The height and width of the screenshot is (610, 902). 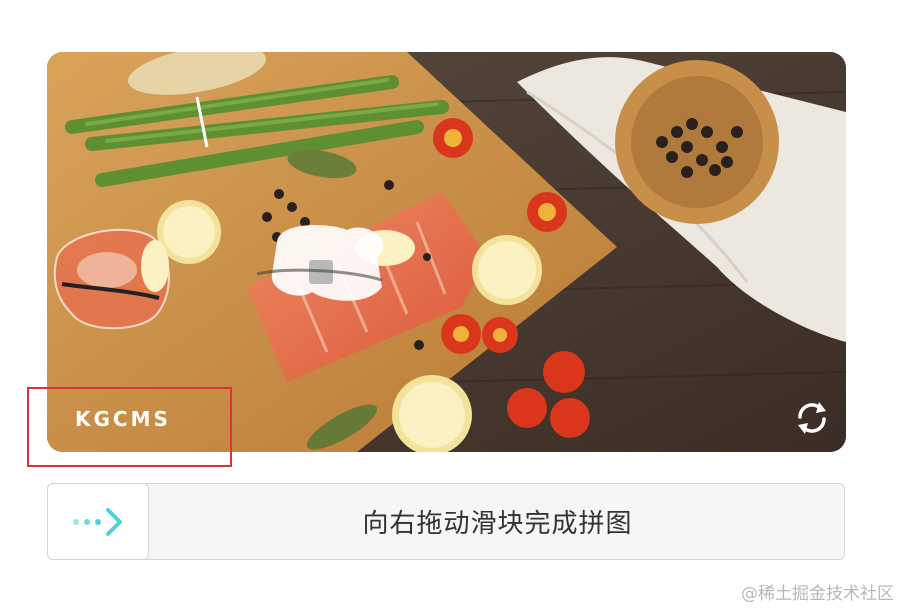 I want to click on double-arrow-right-icon, so click(x=97, y=521).